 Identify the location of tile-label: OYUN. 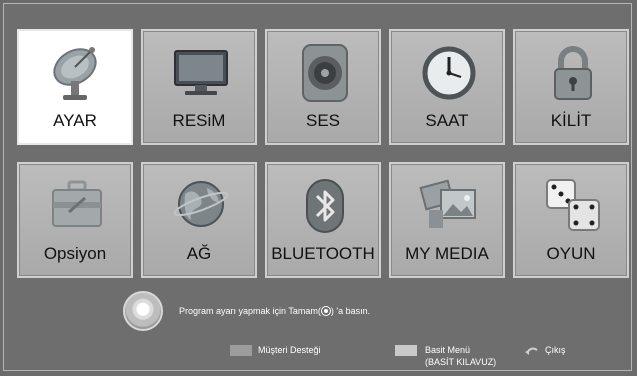
(571, 253).